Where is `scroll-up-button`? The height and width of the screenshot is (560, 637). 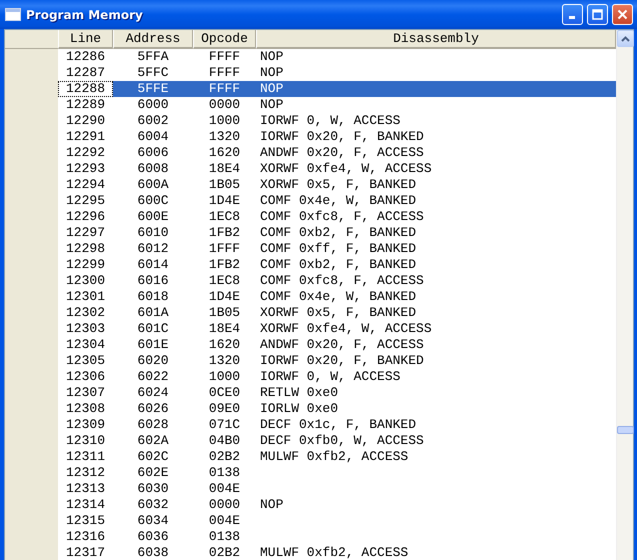 scroll-up-button is located at coordinates (625, 38).